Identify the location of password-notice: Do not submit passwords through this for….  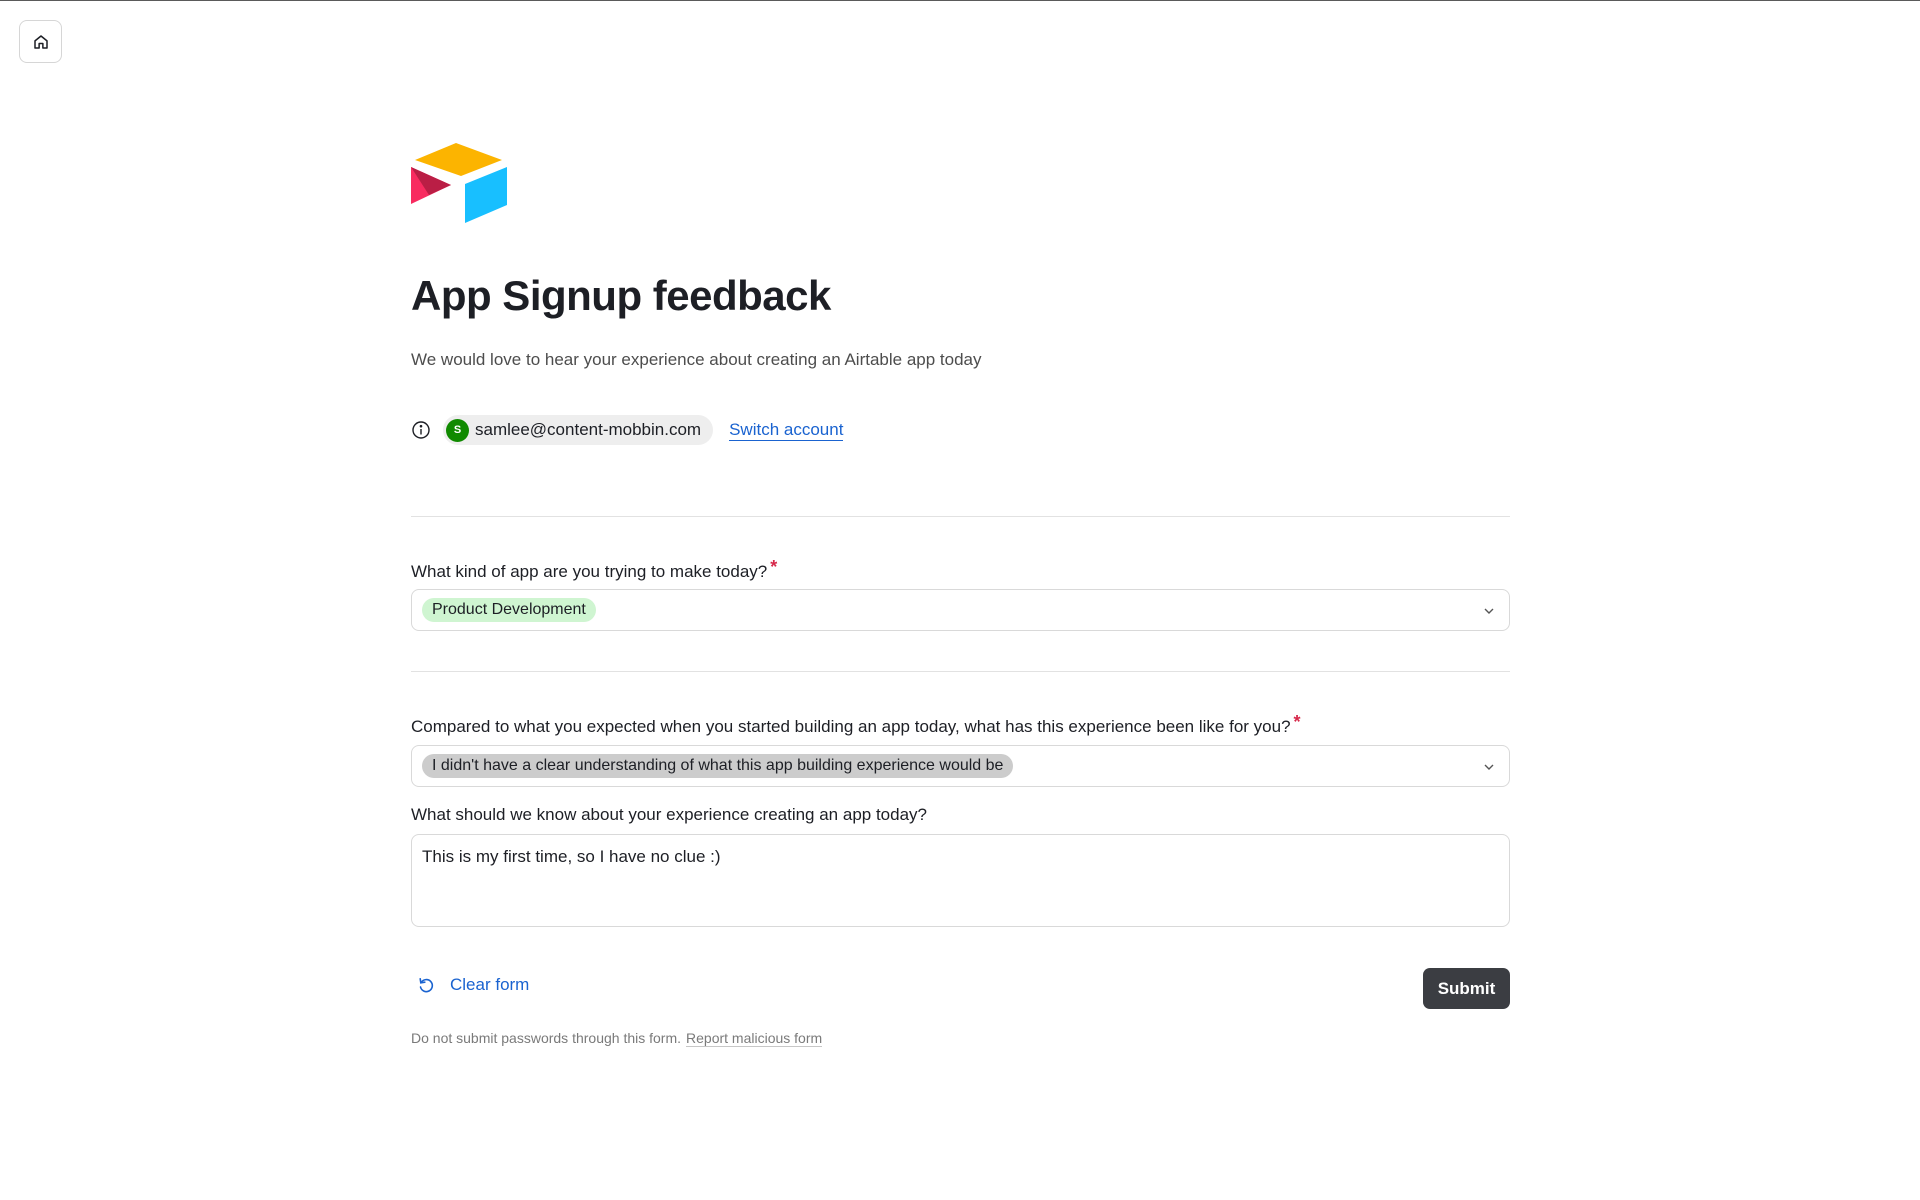
(546, 1038).